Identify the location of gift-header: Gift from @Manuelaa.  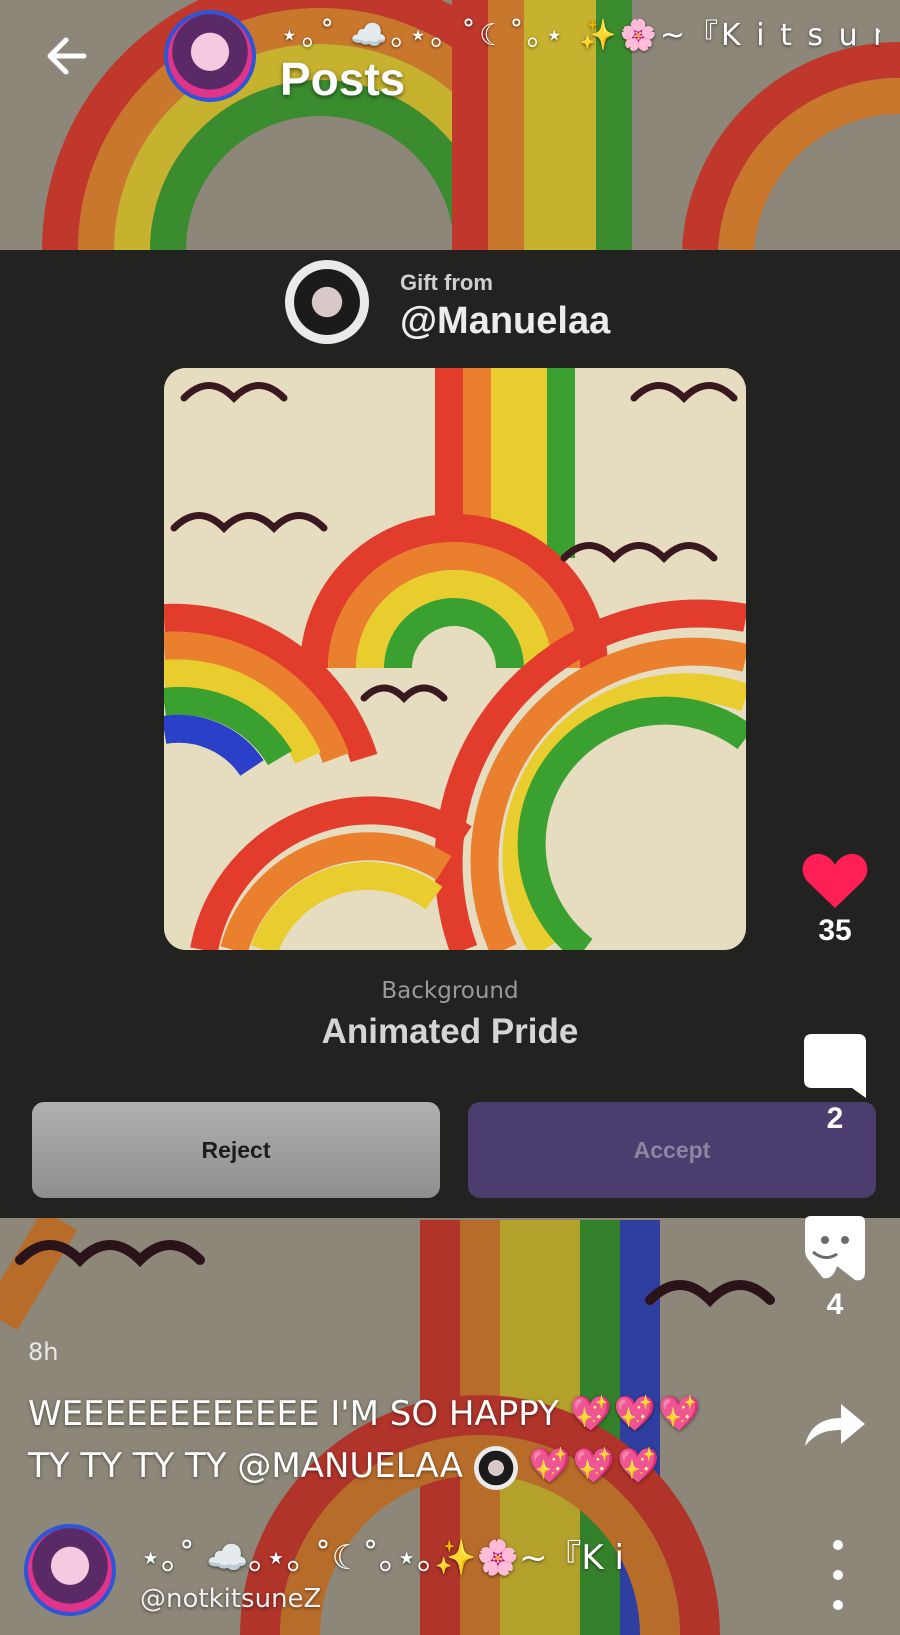
(485, 305).